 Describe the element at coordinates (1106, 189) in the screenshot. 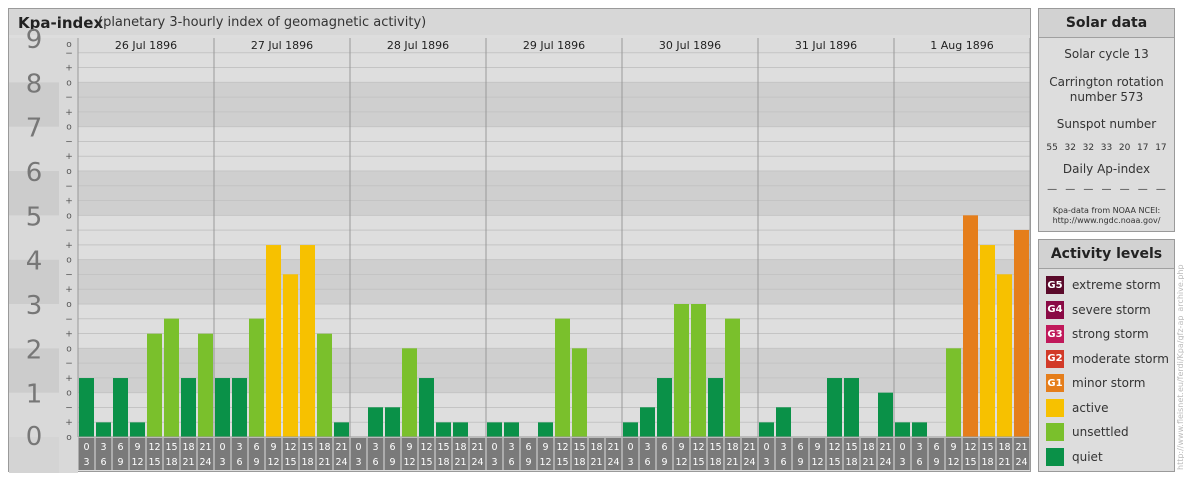

I see `ap-values: — — — — — — —` at that location.